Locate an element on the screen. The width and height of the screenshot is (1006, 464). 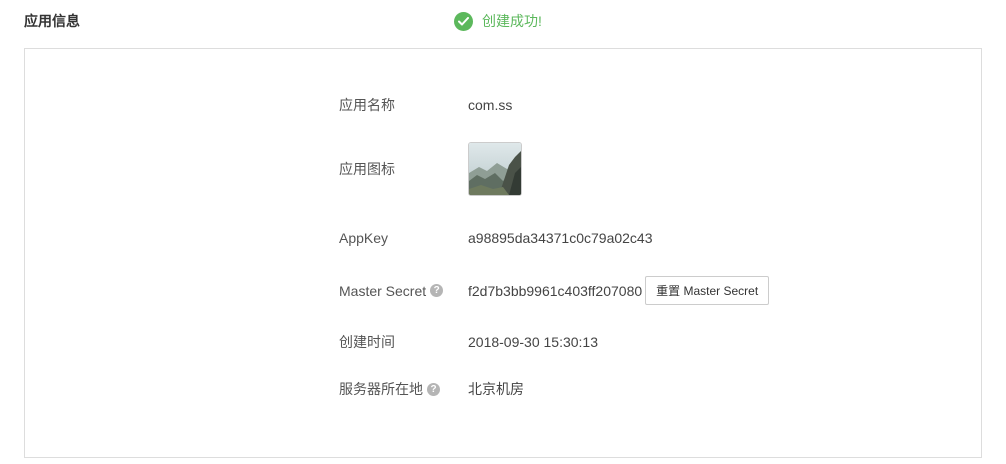
master-secret-value: f2d7b3bb9961c403ff207080 is located at coordinates (555, 290).